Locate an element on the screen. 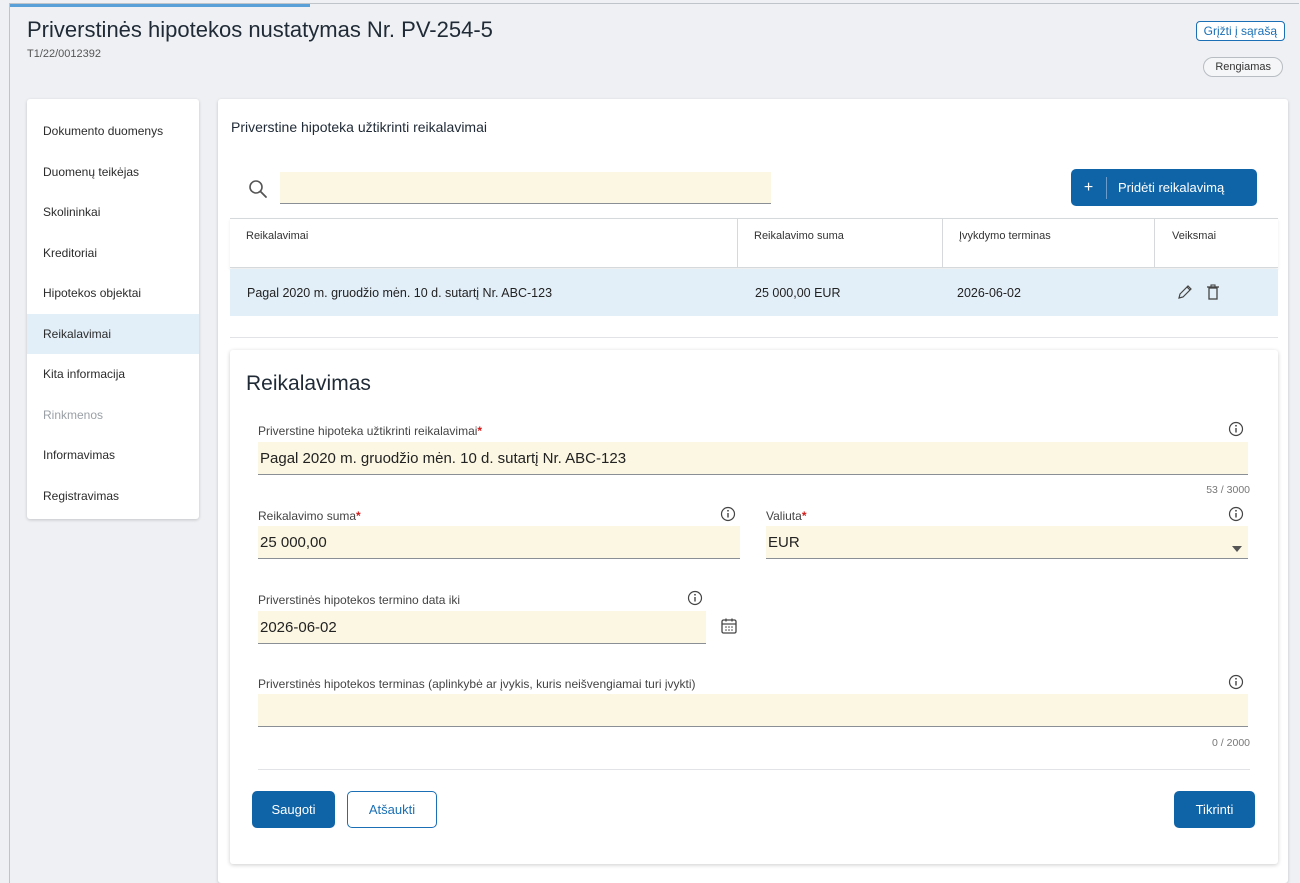 This screenshot has width=1300, height=883. sidebar-item-reikalavimai: Reikalavimai is located at coordinates (113, 333).